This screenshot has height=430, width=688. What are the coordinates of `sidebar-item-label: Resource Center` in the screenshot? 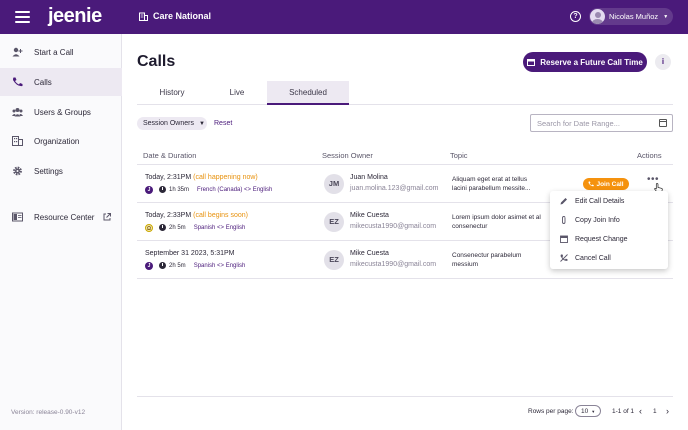 It's located at (64, 217).